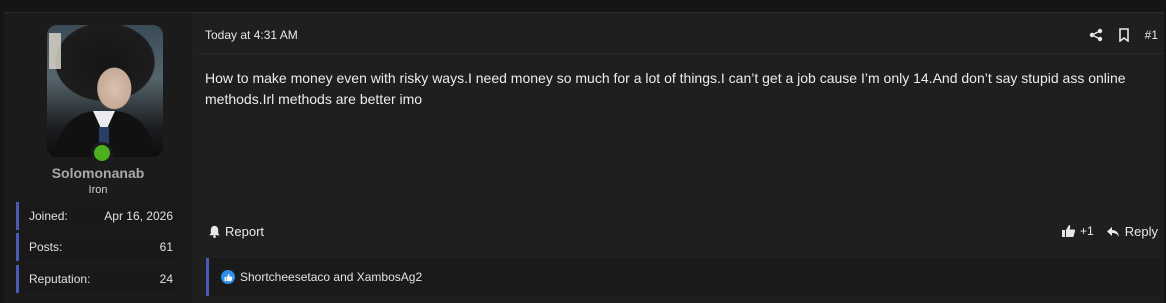 The height and width of the screenshot is (303, 1166). I want to click on avatar, so click(105, 91).